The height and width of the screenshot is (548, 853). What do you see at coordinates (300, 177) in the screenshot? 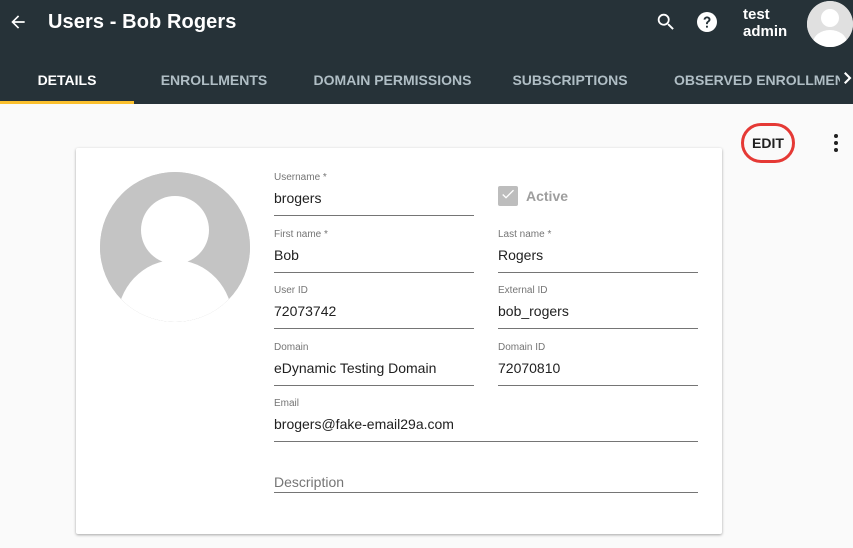
I see `username-label: Username *` at bounding box center [300, 177].